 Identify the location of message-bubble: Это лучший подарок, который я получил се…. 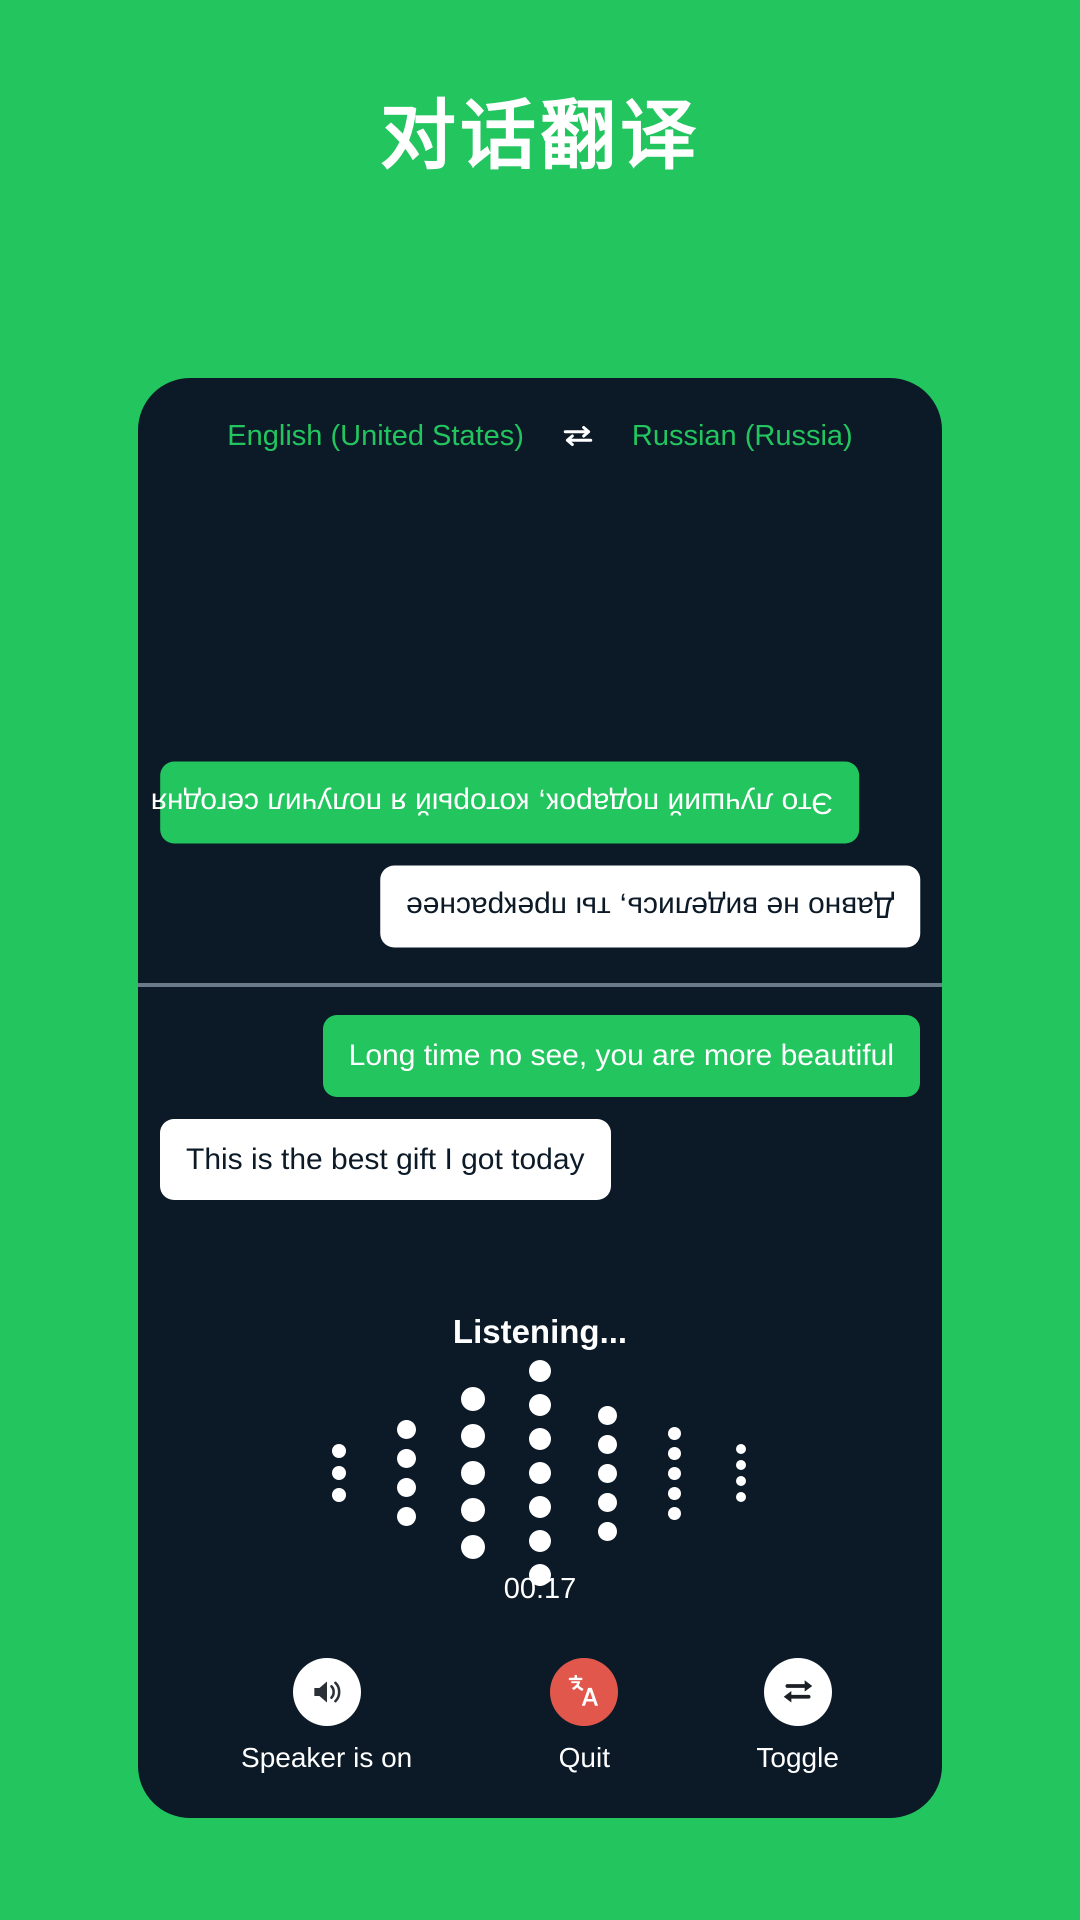
(505, 803).